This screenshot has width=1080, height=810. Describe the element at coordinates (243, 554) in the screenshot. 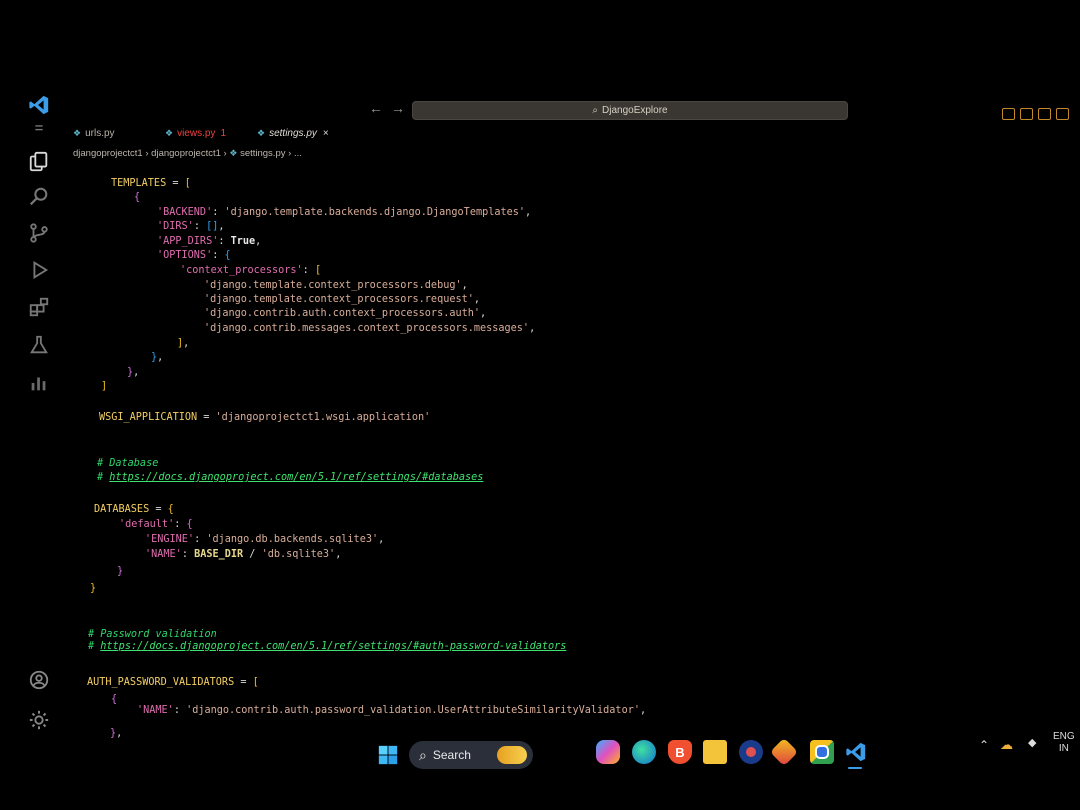

I see `code-line: 'NAME': BASE_DIR / 'db.sqlite3',` at that location.